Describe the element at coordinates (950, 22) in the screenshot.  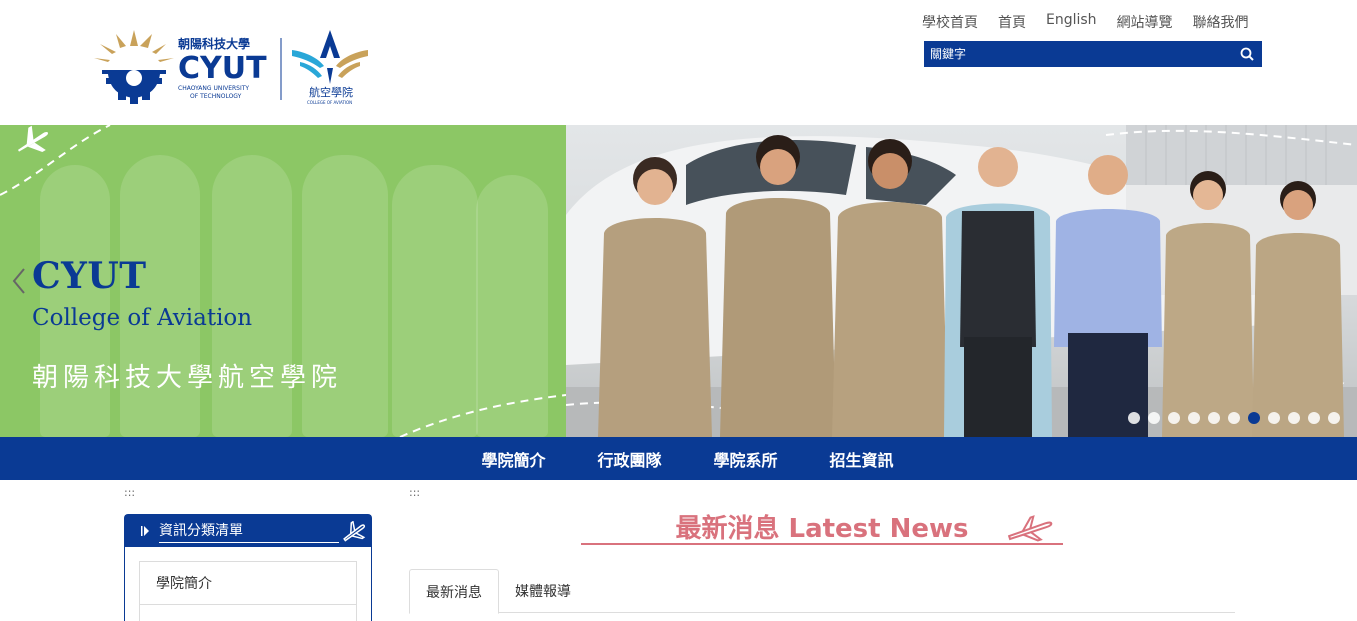
I see `top-link-school-home: 學校首頁` at that location.